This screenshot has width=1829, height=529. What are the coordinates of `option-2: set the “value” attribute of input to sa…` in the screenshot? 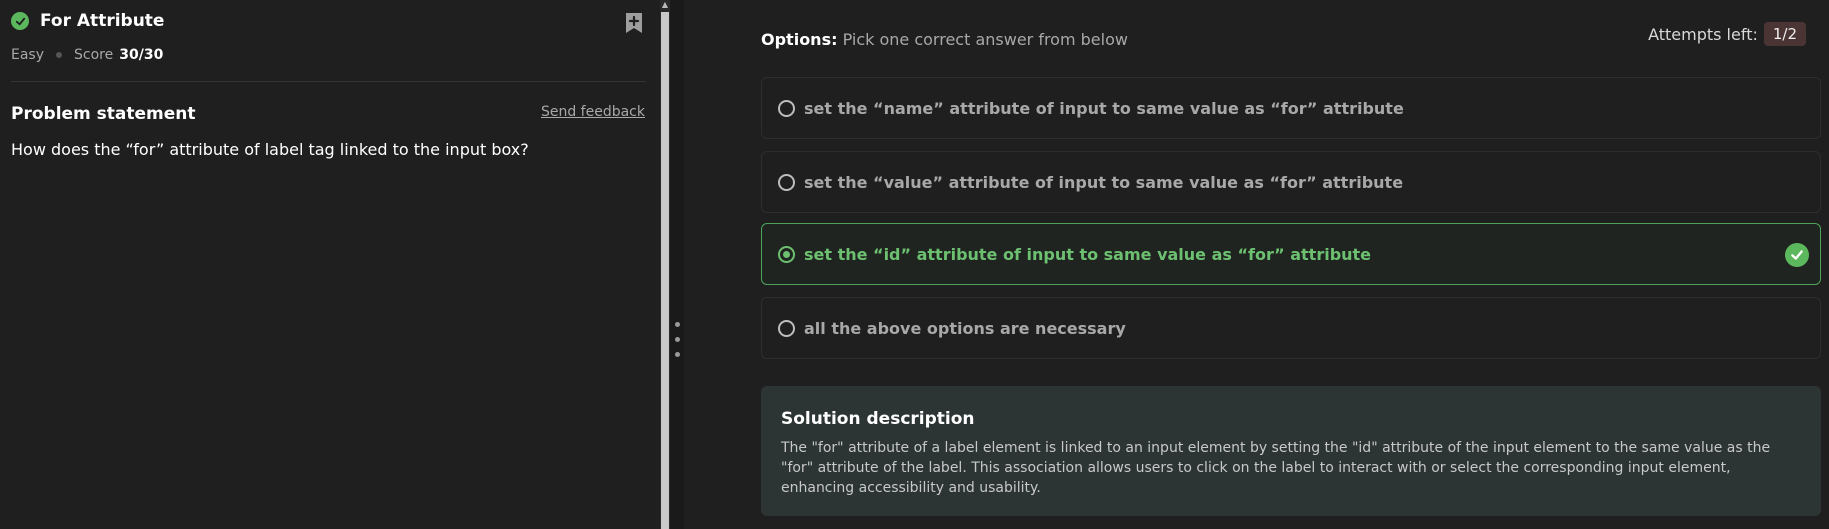 It's located at (1291, 182).